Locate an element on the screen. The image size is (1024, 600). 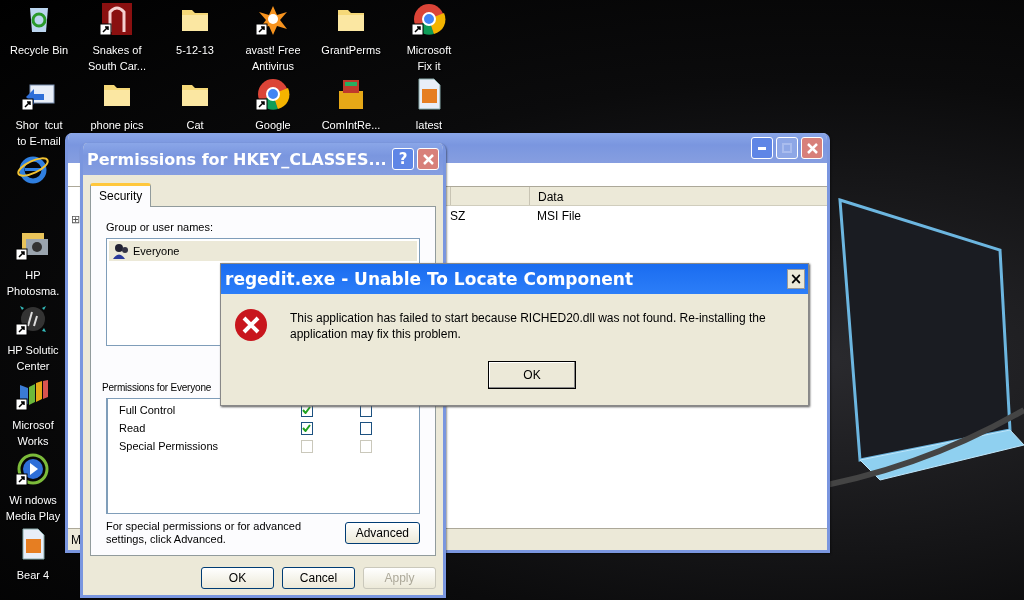
desktop-icon-label: GrantPerms is located at coordinates (351, 50).